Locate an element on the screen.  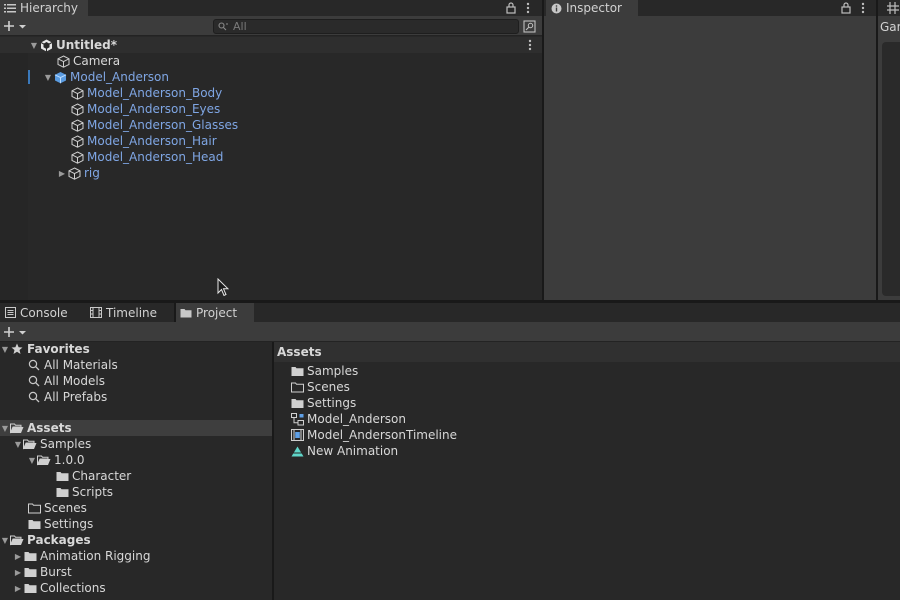
asset-new-animation: New Animation is located at coordinates (344, 451).